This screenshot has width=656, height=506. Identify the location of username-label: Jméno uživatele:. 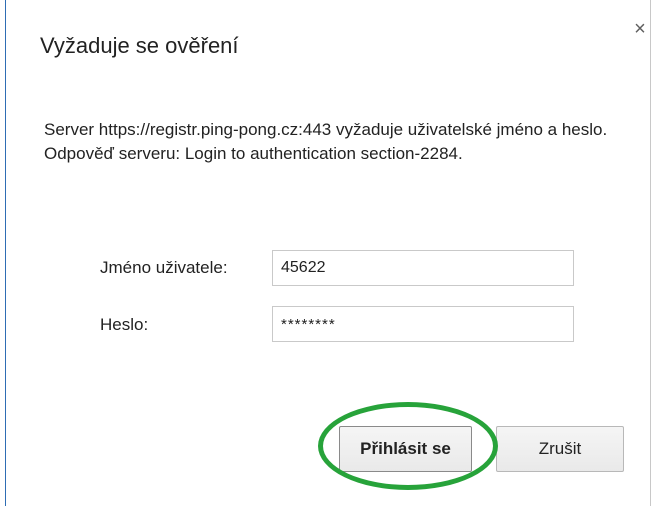
(164, 267).